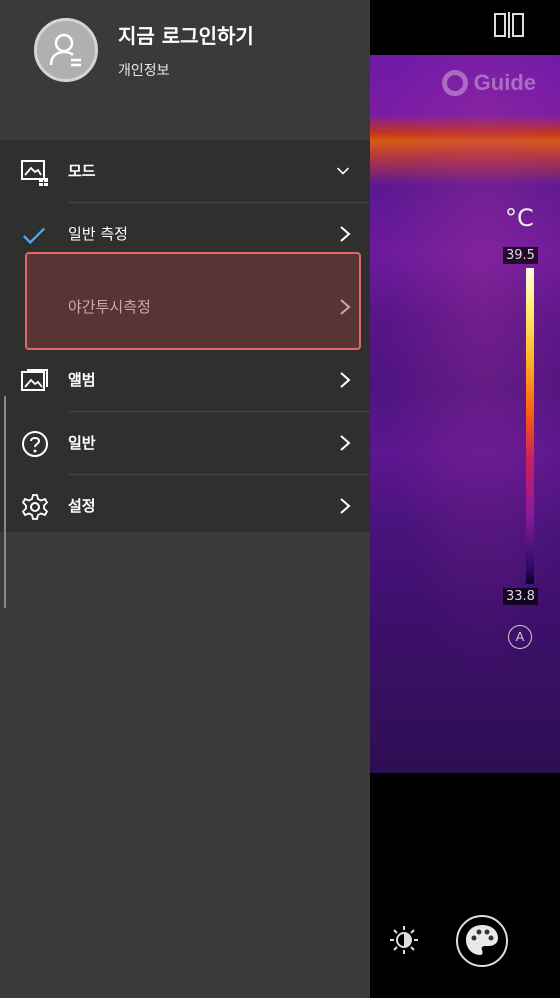 This screenshot has height=998, width=560. What do you see at coordinates (530, 426) in the screenshot?
I see `temperature-scale-bar` at bounding box center [530, 426].